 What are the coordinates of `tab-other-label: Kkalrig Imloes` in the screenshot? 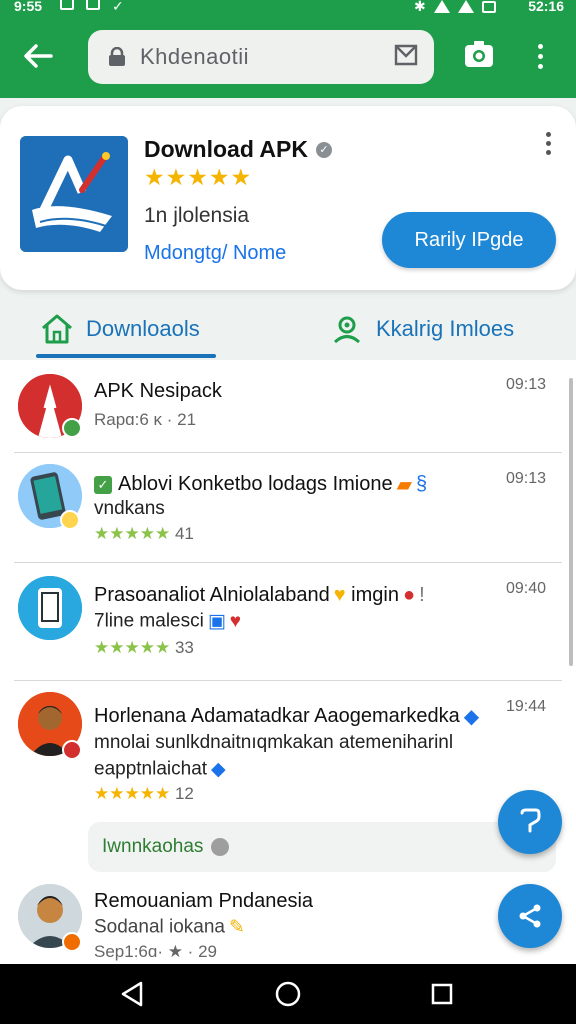 It's located at (445, 328).